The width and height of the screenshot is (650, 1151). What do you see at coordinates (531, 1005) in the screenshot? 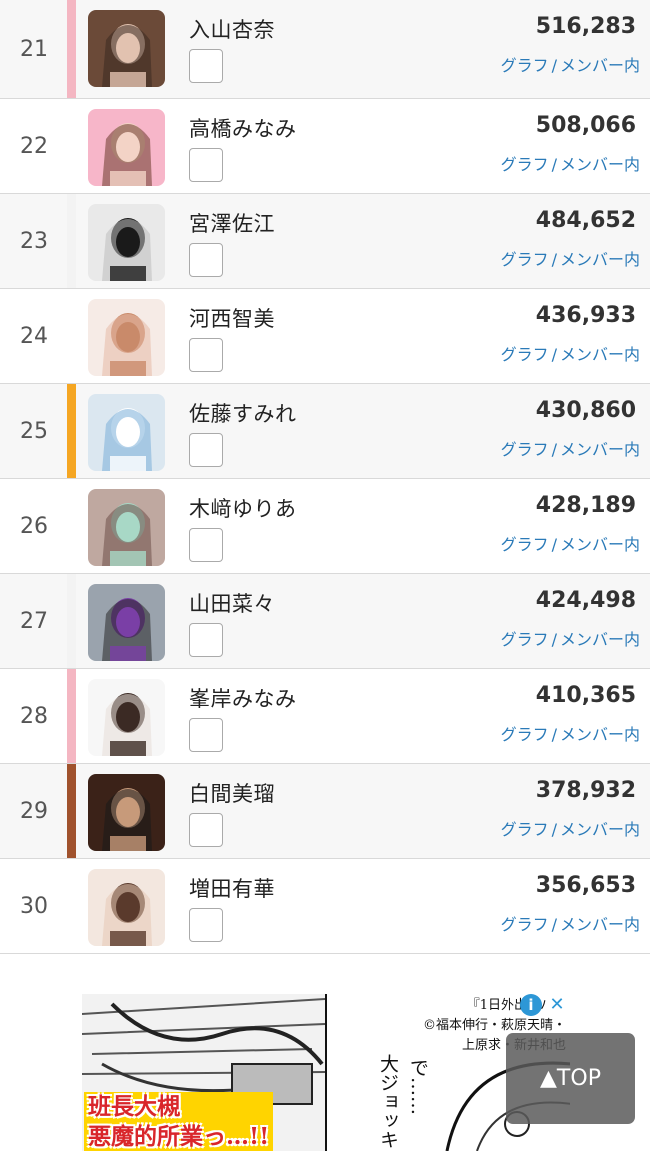
I see `ad-info-icon: i` at bounding box center [531, 1005].